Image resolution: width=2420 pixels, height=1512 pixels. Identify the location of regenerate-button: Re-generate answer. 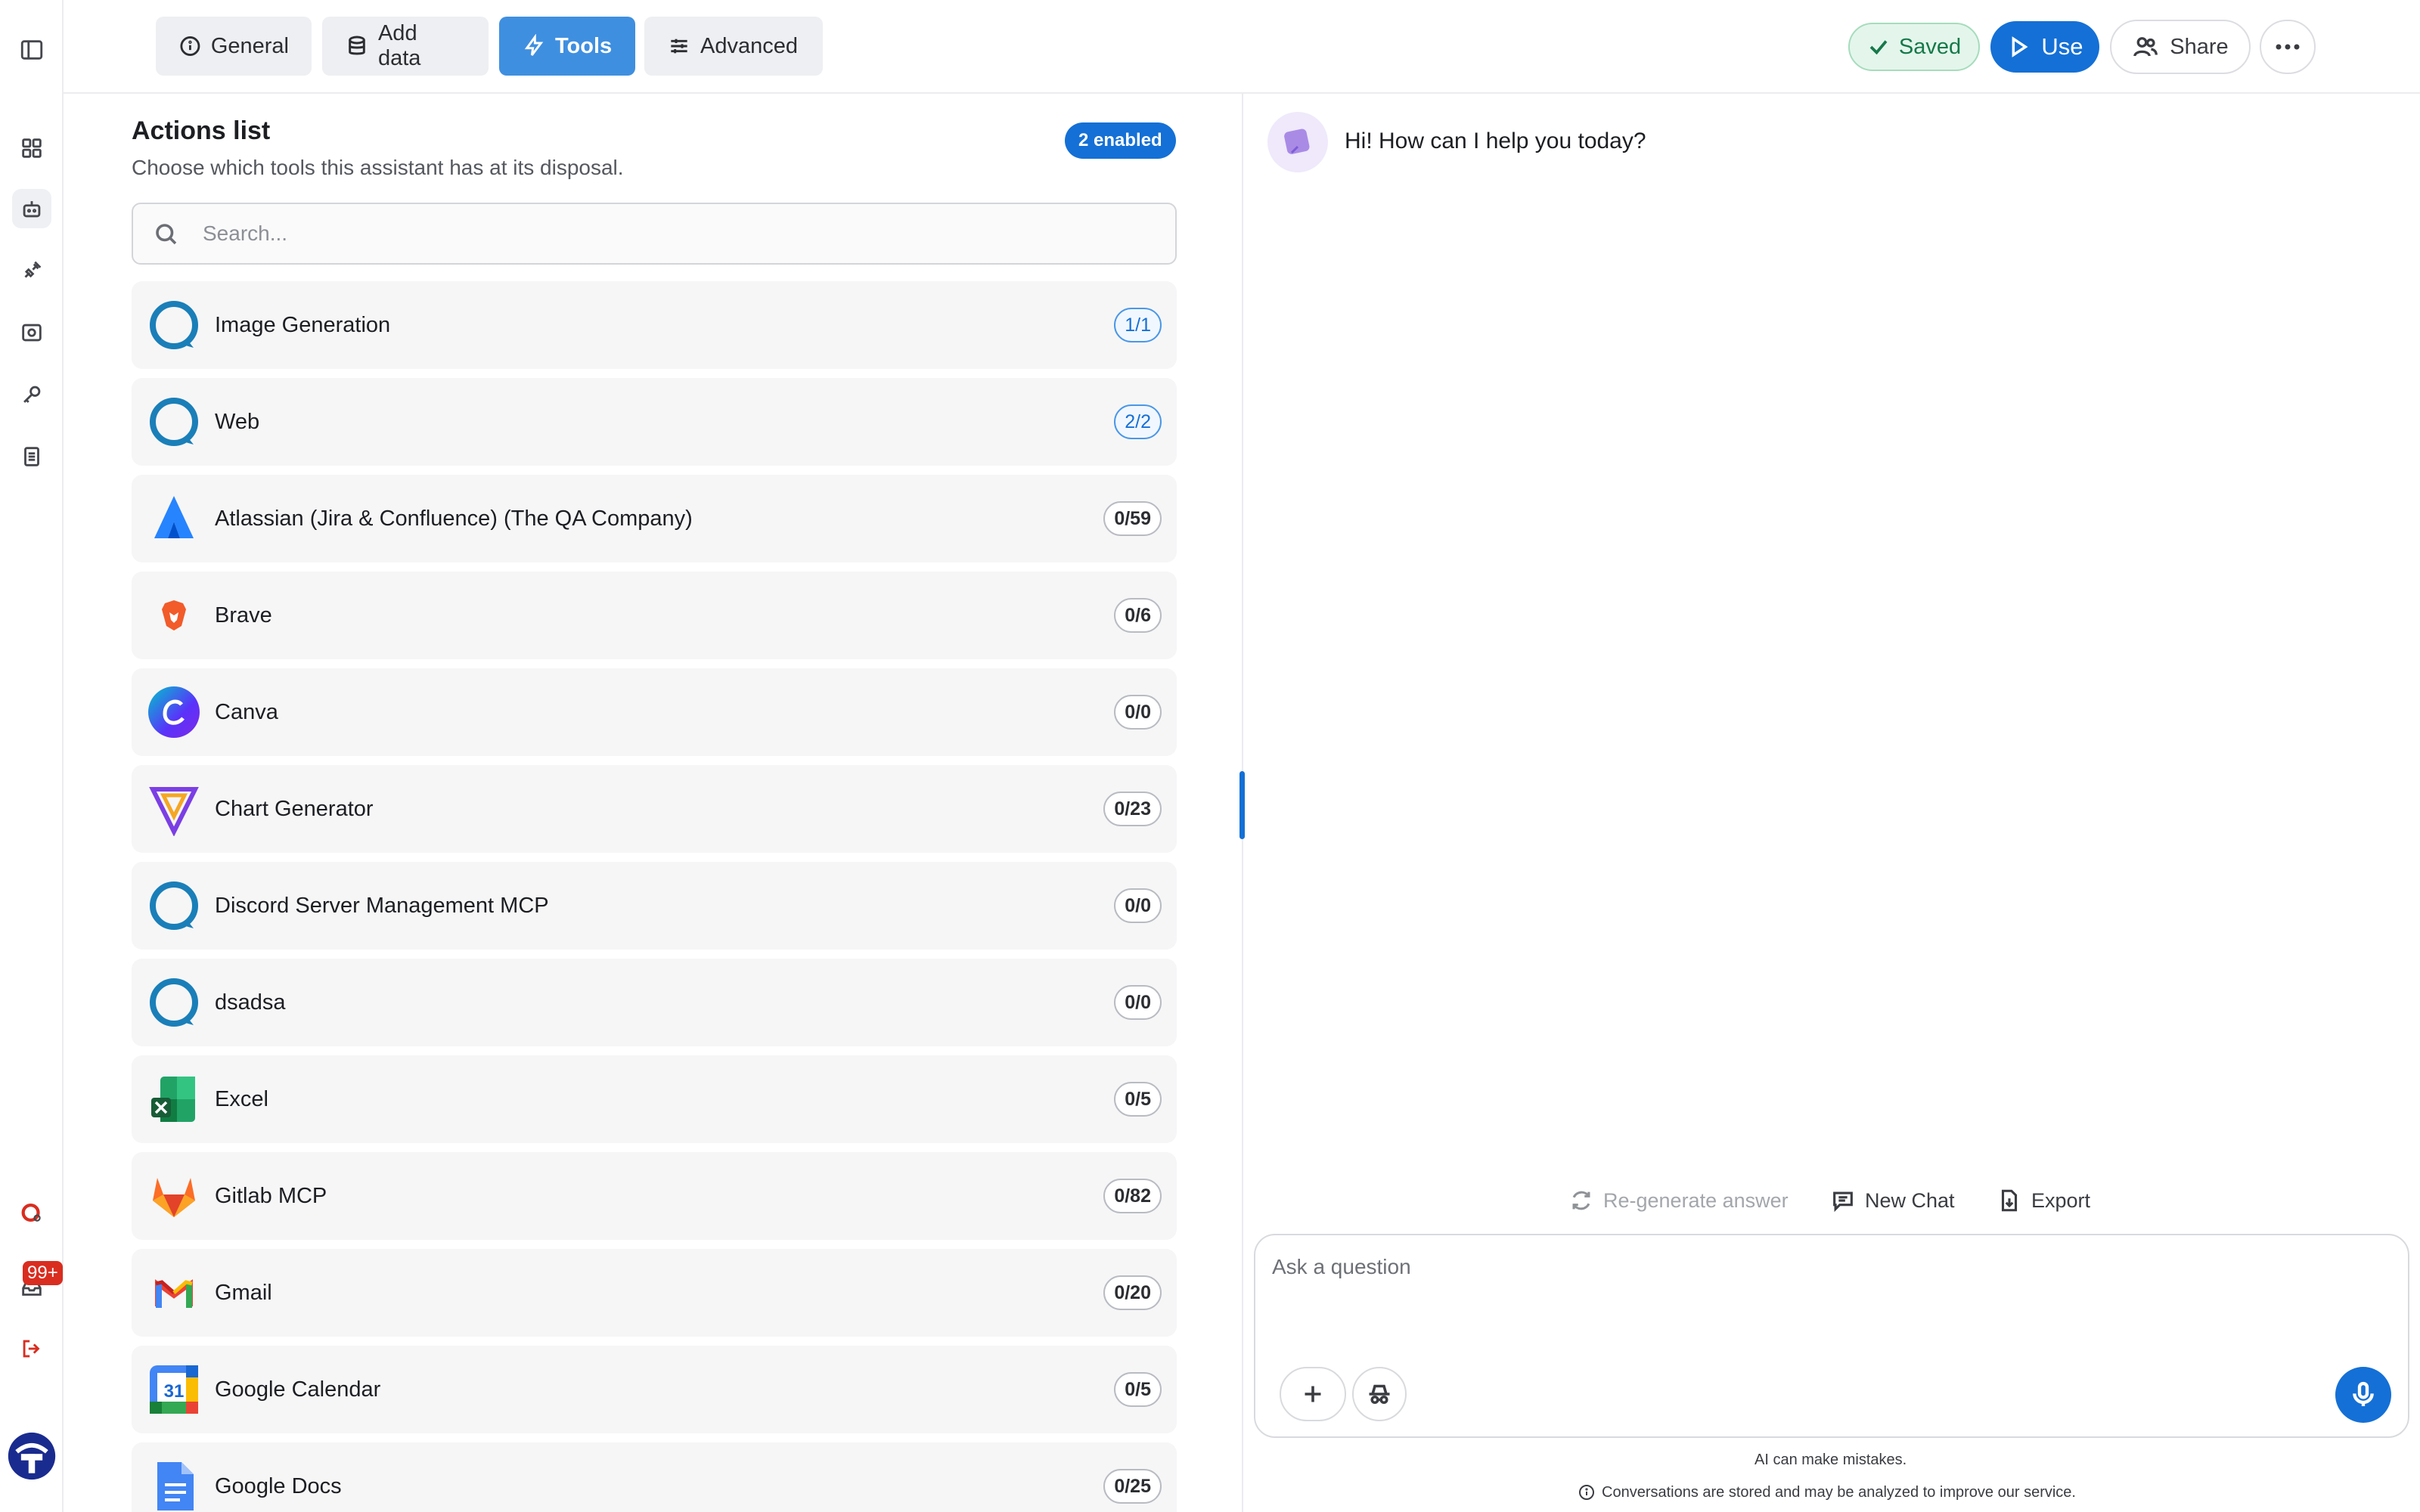
(1678, 1200).